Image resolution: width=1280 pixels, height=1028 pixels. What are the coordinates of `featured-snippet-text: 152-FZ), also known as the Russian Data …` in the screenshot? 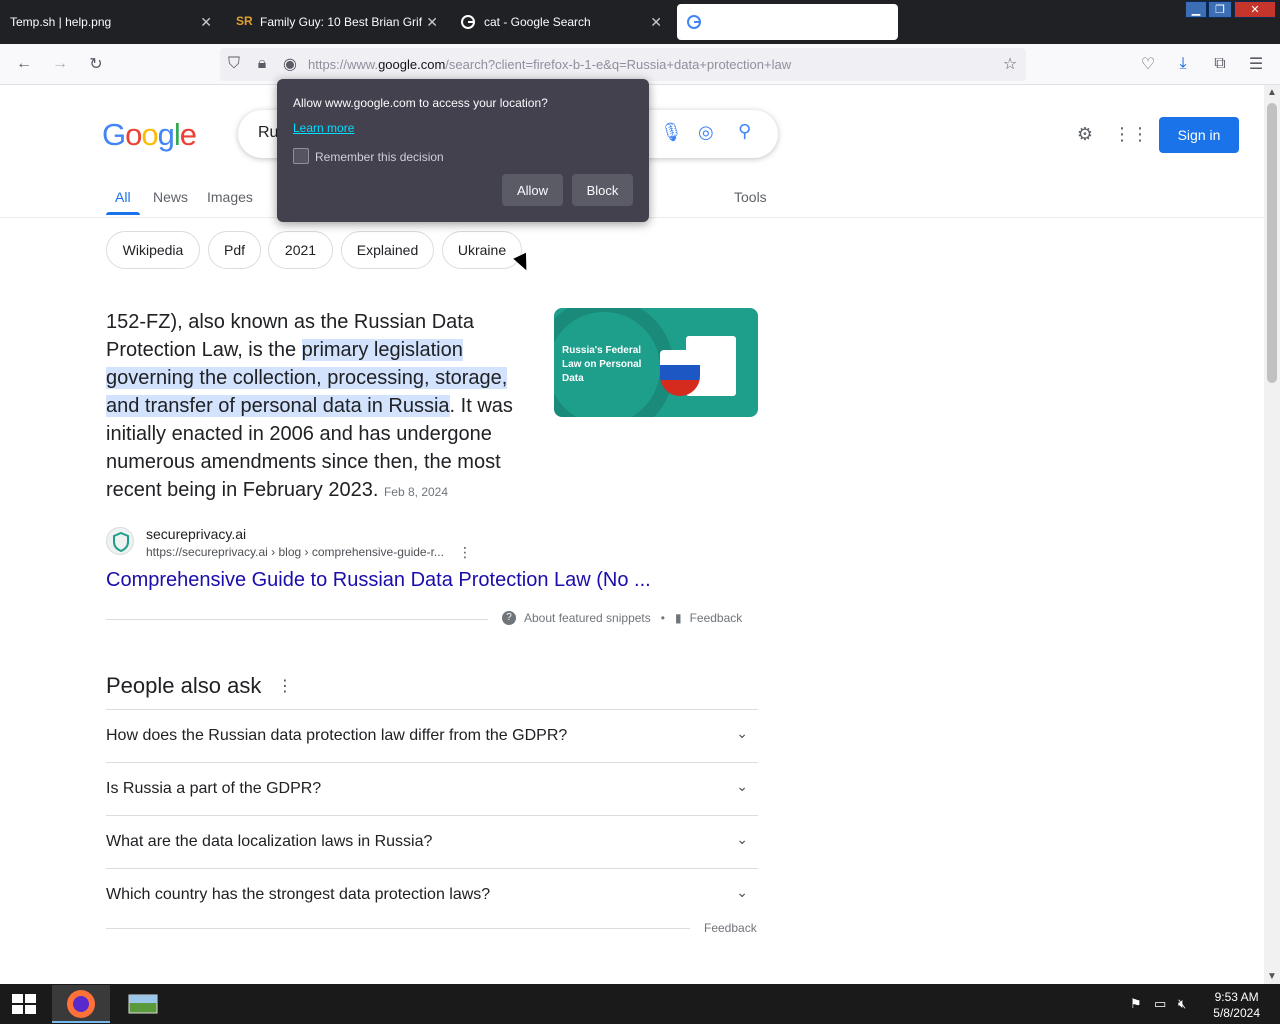 It's located at (316, 407).